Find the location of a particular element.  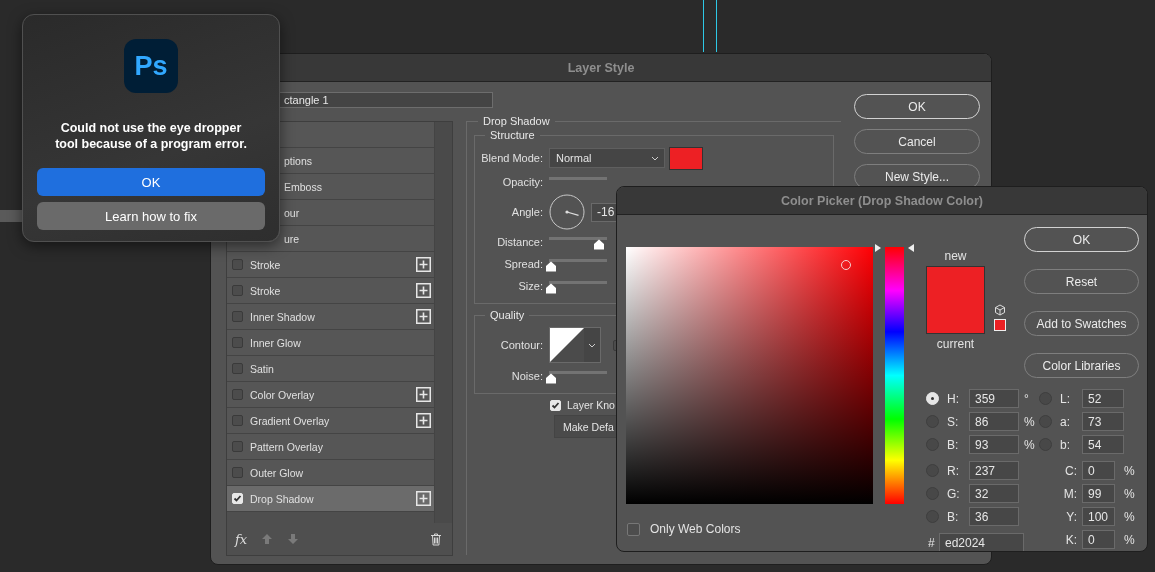

field-label: Angle: is located at coordinates (526, 212).